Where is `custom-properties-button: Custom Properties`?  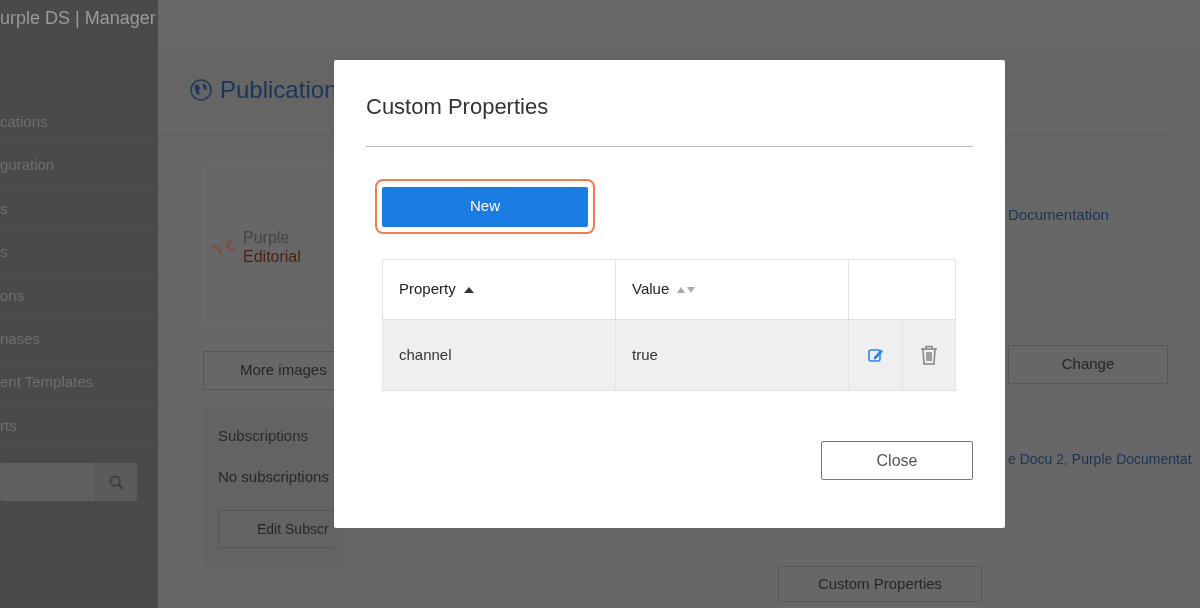
custom-properties-button: Custom Properties is located at coordinates (880, 584).